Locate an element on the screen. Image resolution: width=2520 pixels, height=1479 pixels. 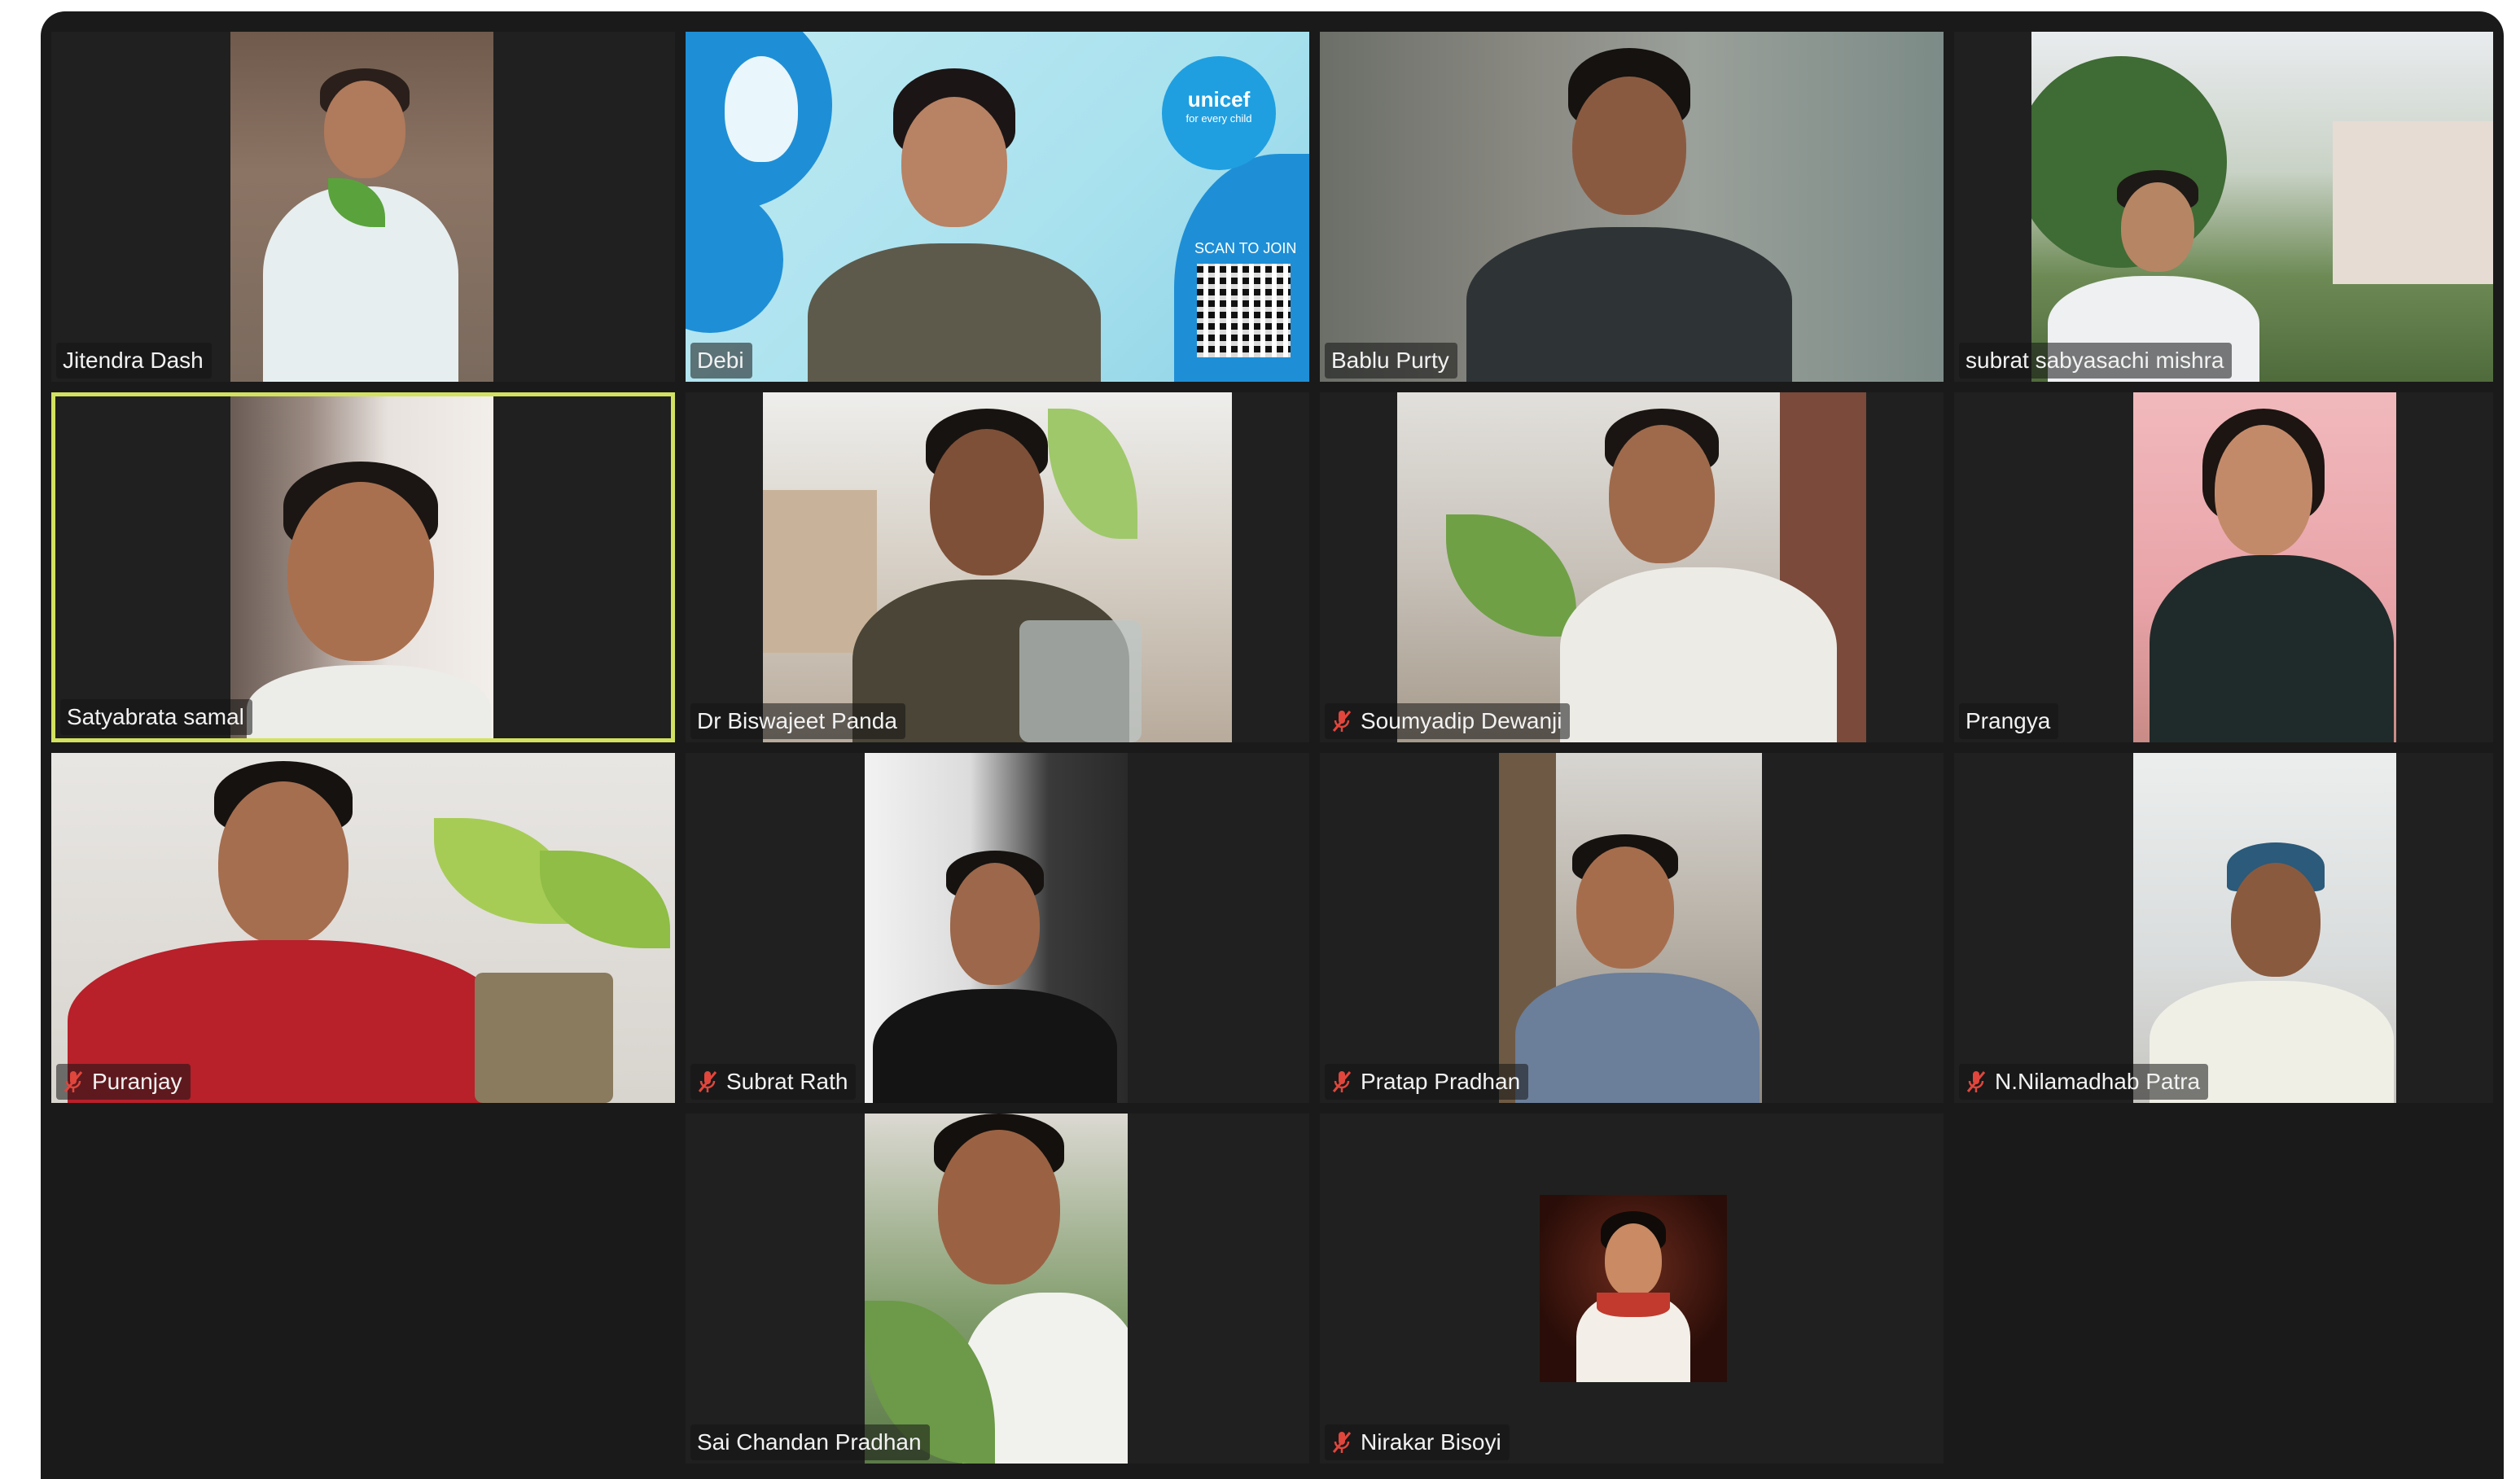
participant-name-tag: subrat sabyasachi mishra is located at coordinates (2096, 361).